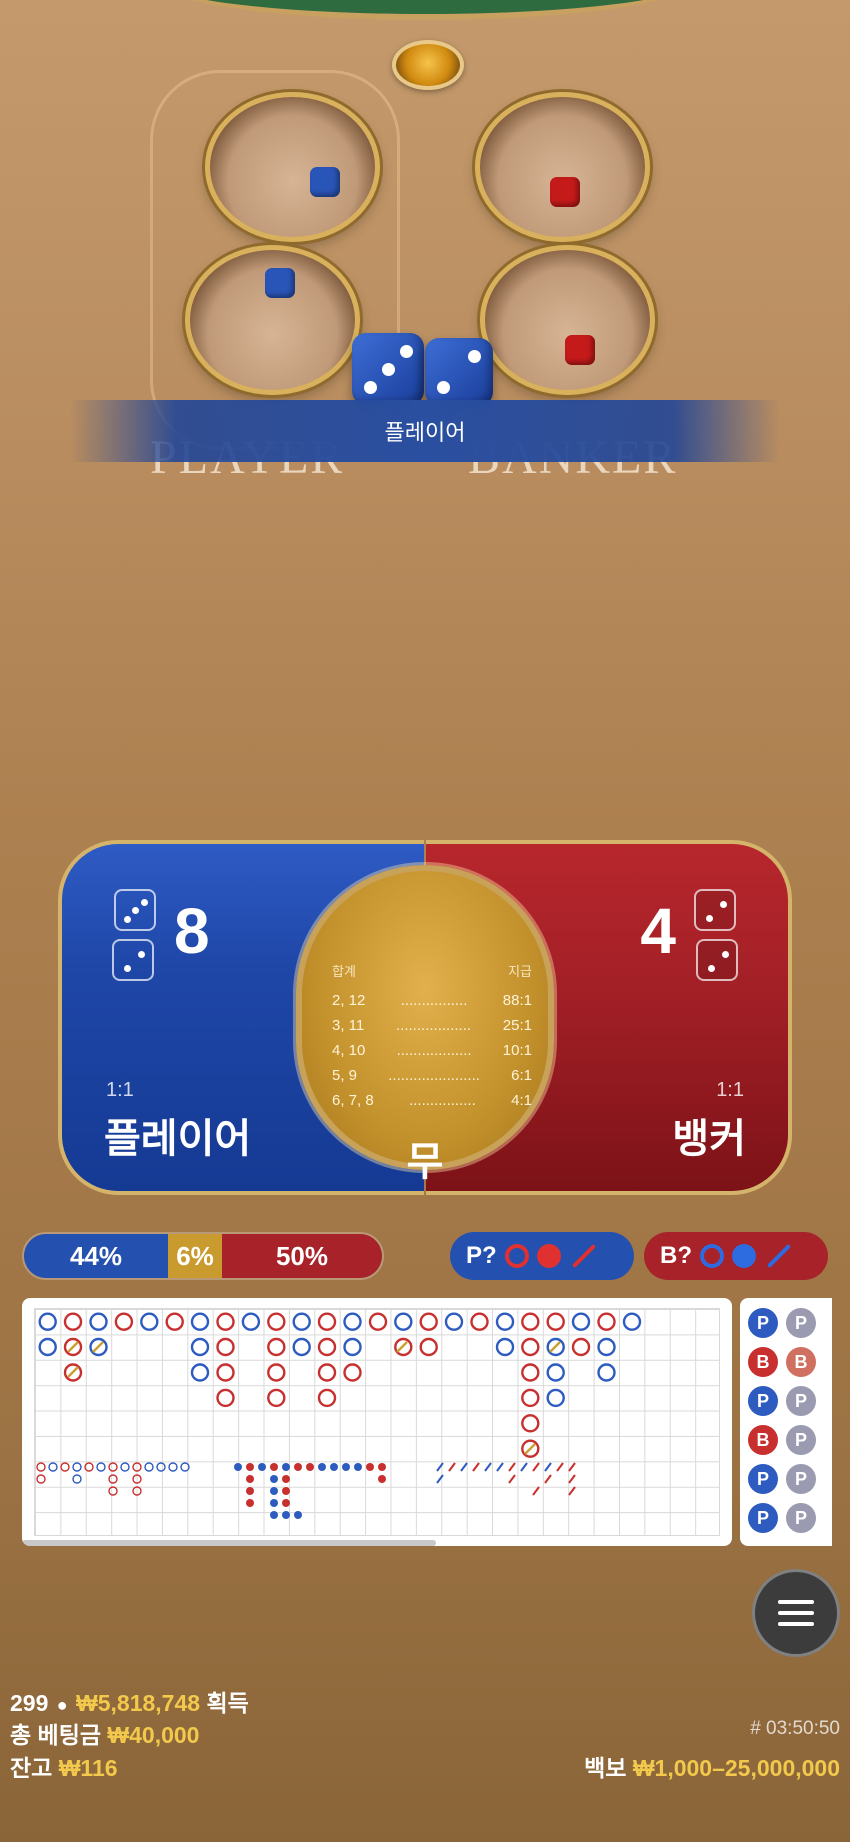 The width and height of the screenshot is (850, 1842). I want to click on roadmap-grid, so click(377, 1422).